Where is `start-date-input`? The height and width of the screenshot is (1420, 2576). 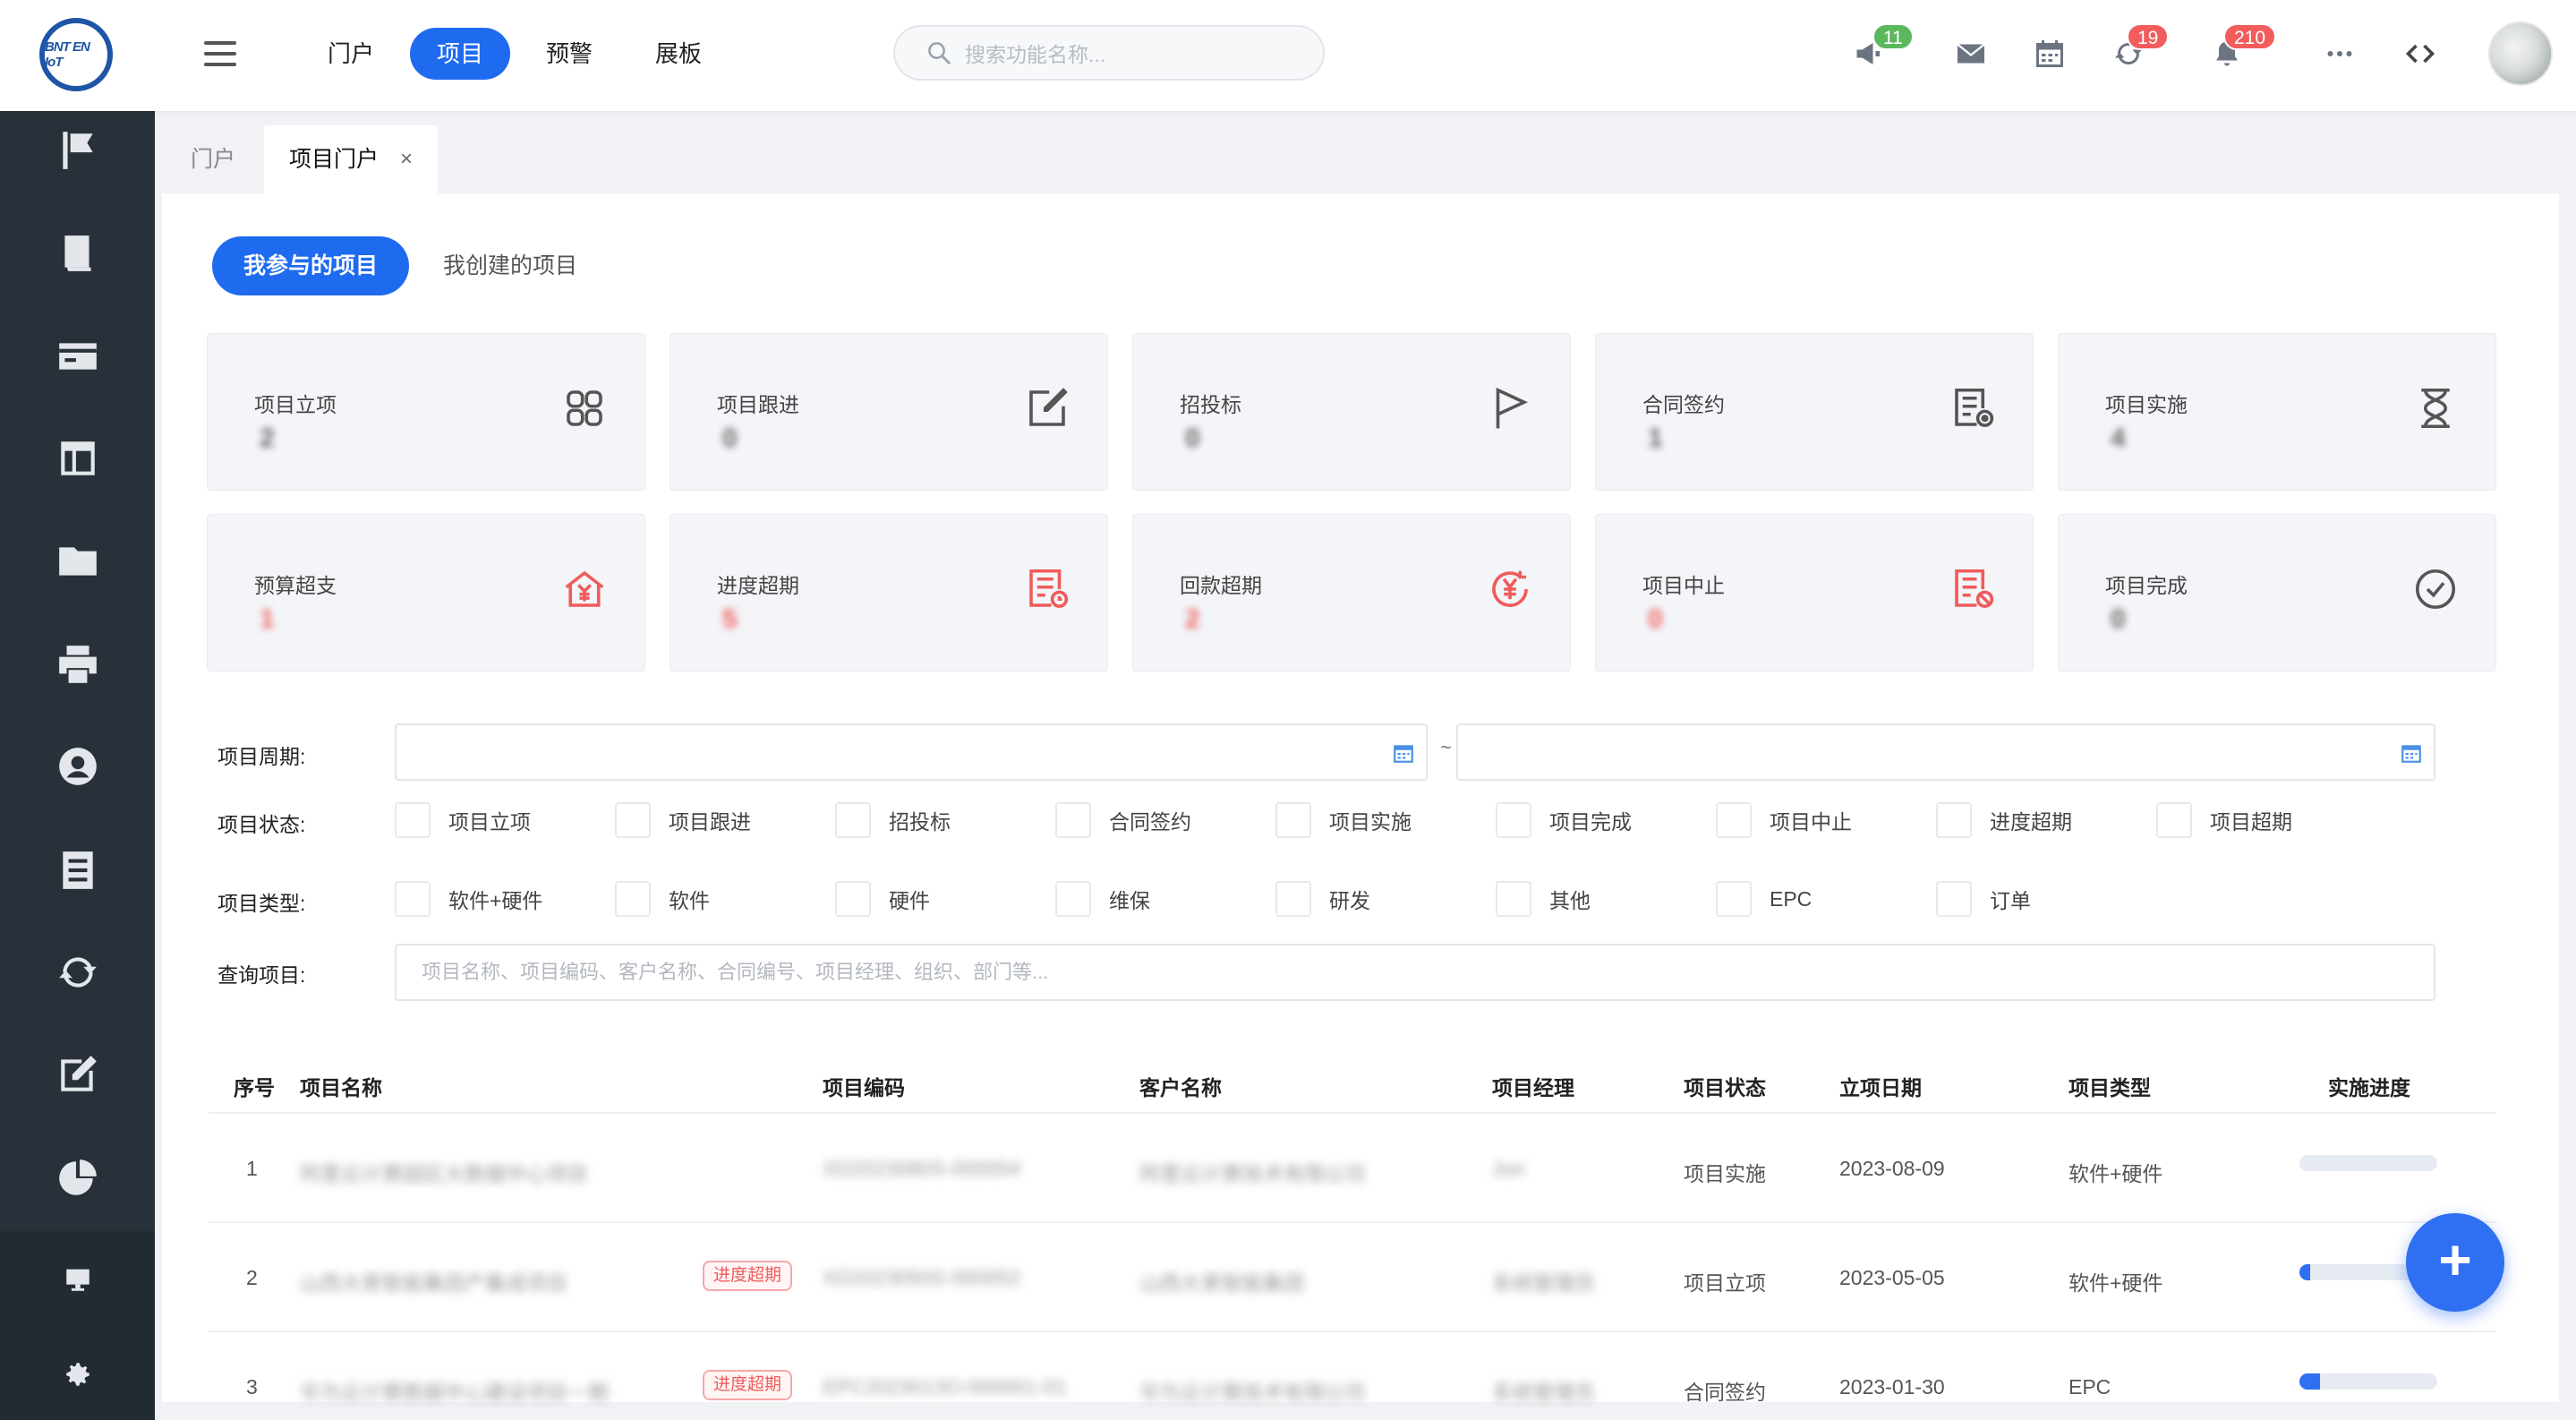
start-date-input is located at coordinates (911, 752).